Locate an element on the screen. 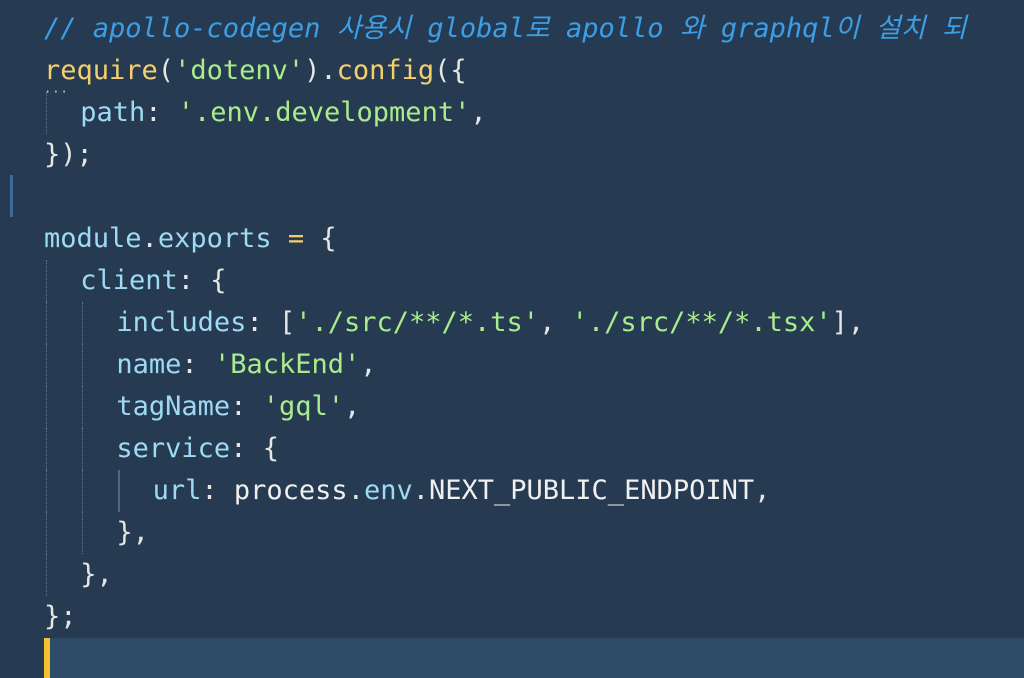 This screenshot has height=678, width=1024. code-token: exports is located at coordinates (214, 238).